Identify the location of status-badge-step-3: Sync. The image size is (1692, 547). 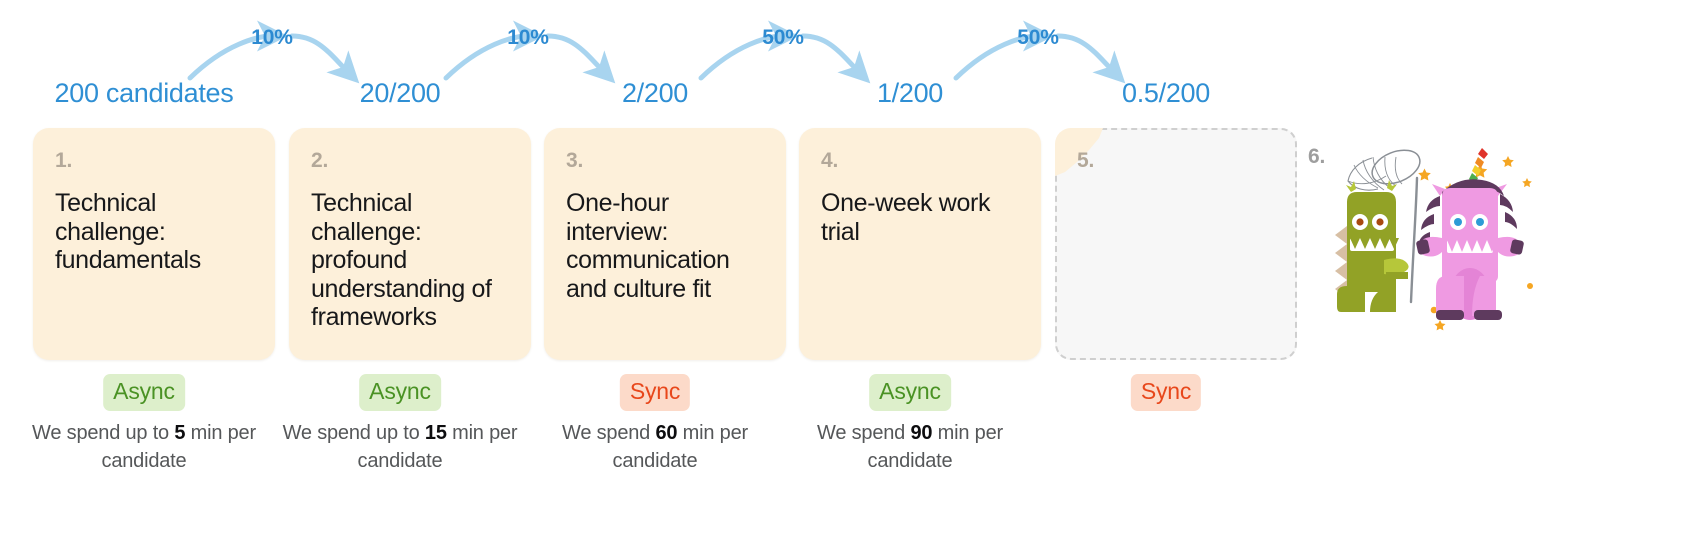
(655, 392).